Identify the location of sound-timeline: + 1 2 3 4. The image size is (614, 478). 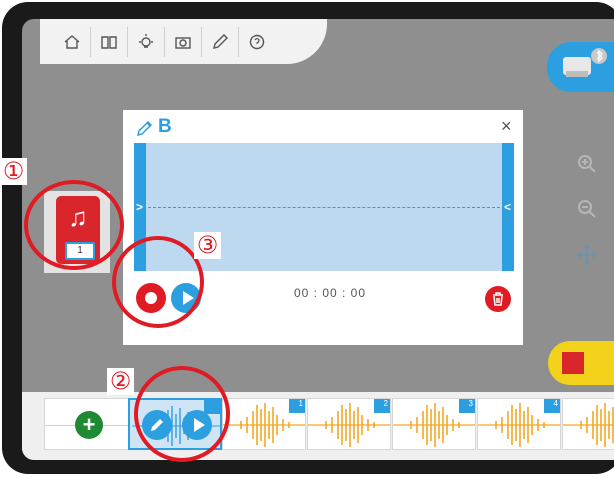
(318, 426).